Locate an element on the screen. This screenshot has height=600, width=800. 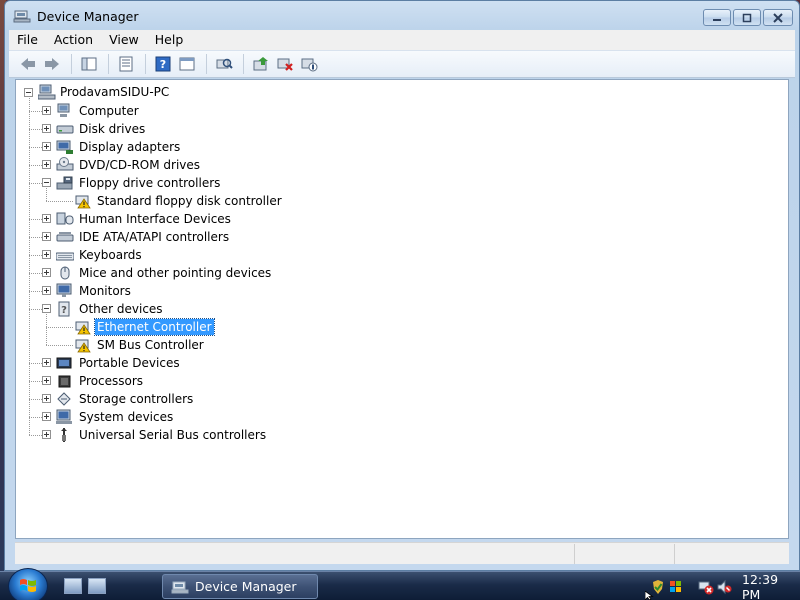
taskbar-device-manager-button: Device Manager is located at coordinates (240, 586).